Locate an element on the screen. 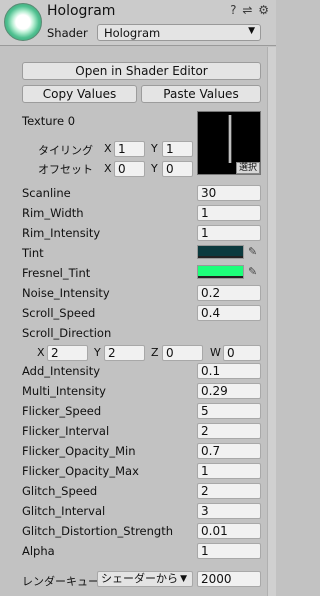  render-queue-label: レンダーキュー is located at coordinates (60, 581).